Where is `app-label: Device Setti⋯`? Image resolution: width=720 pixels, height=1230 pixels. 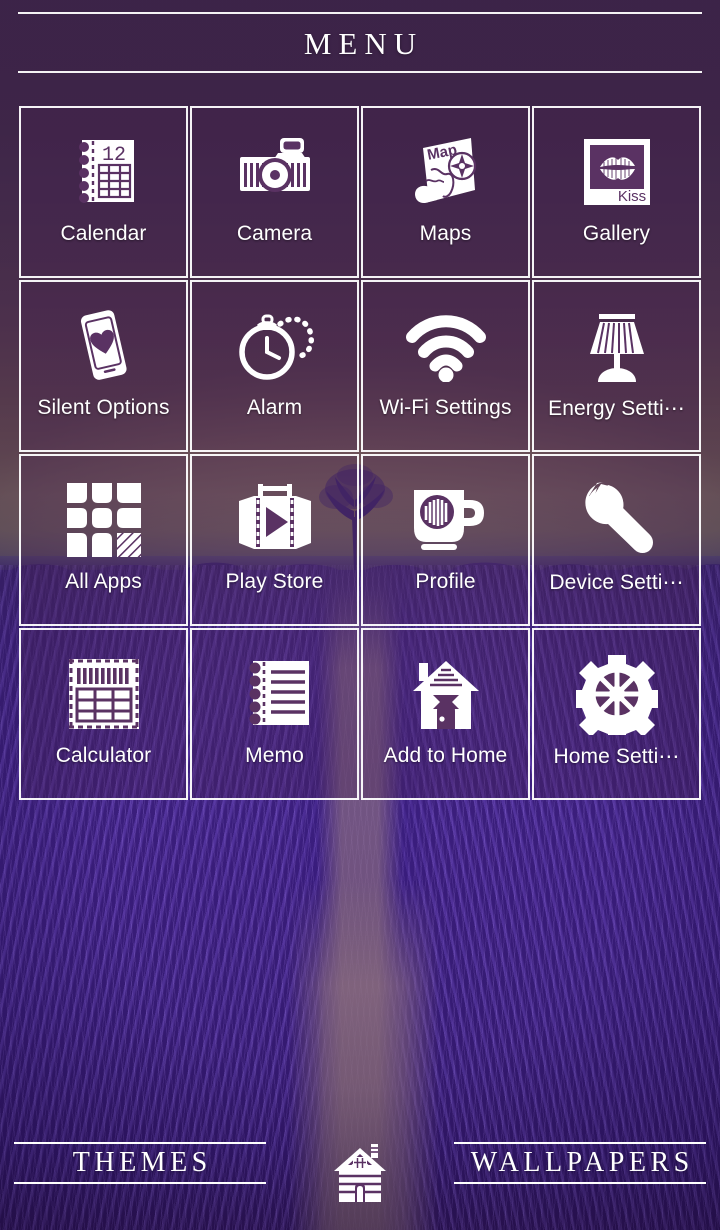
app-label: Device Setti⋯ is located at coordinates (616, 582).